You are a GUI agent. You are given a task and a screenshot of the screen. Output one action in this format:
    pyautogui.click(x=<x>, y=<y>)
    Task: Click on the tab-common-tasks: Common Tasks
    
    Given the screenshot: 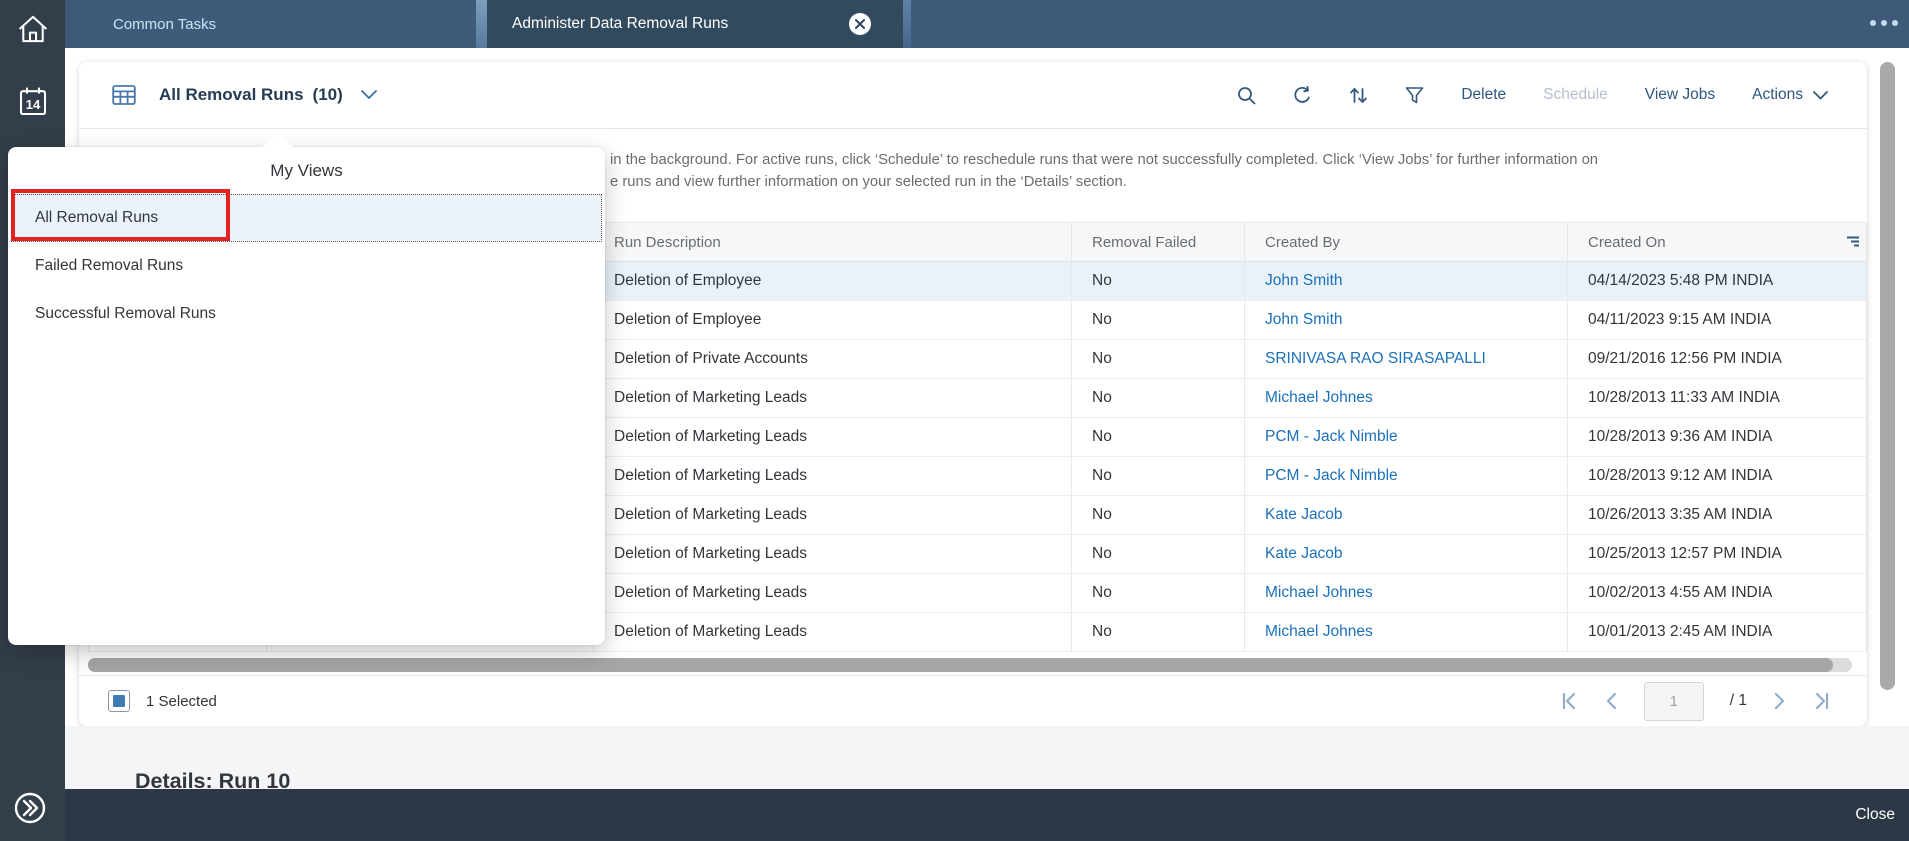 What is the action you would take?
    pyautogui.click(x=278, y=24)
    